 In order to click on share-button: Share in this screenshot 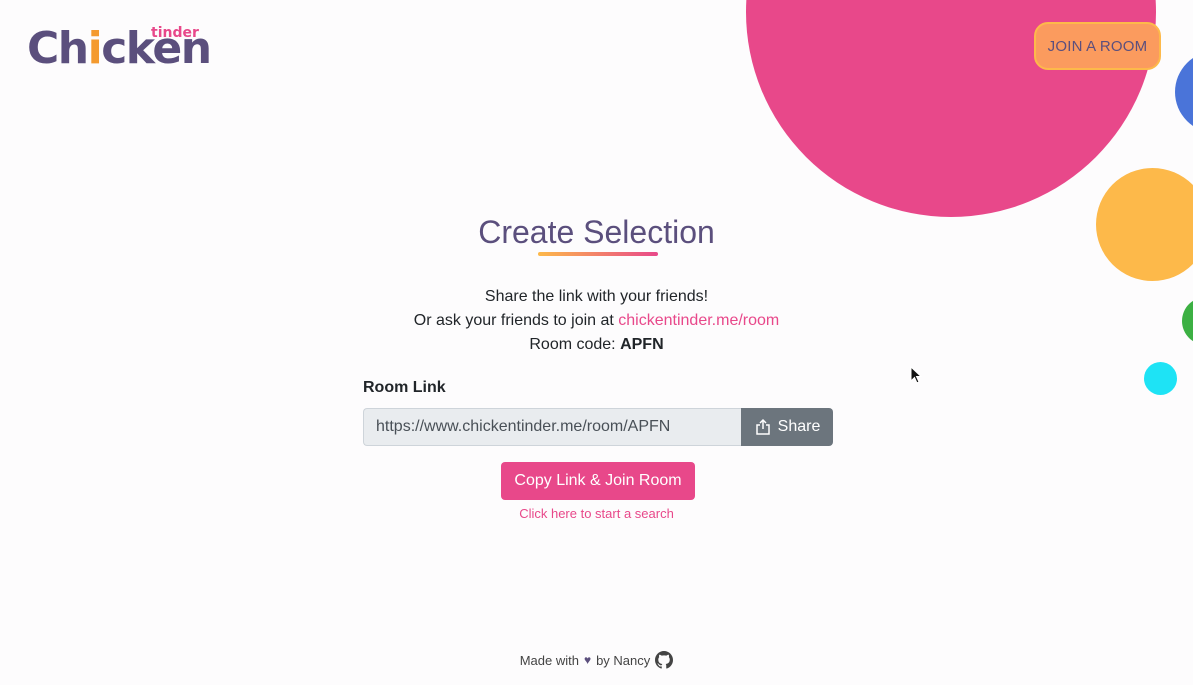, I will do `click(787, 427)`.